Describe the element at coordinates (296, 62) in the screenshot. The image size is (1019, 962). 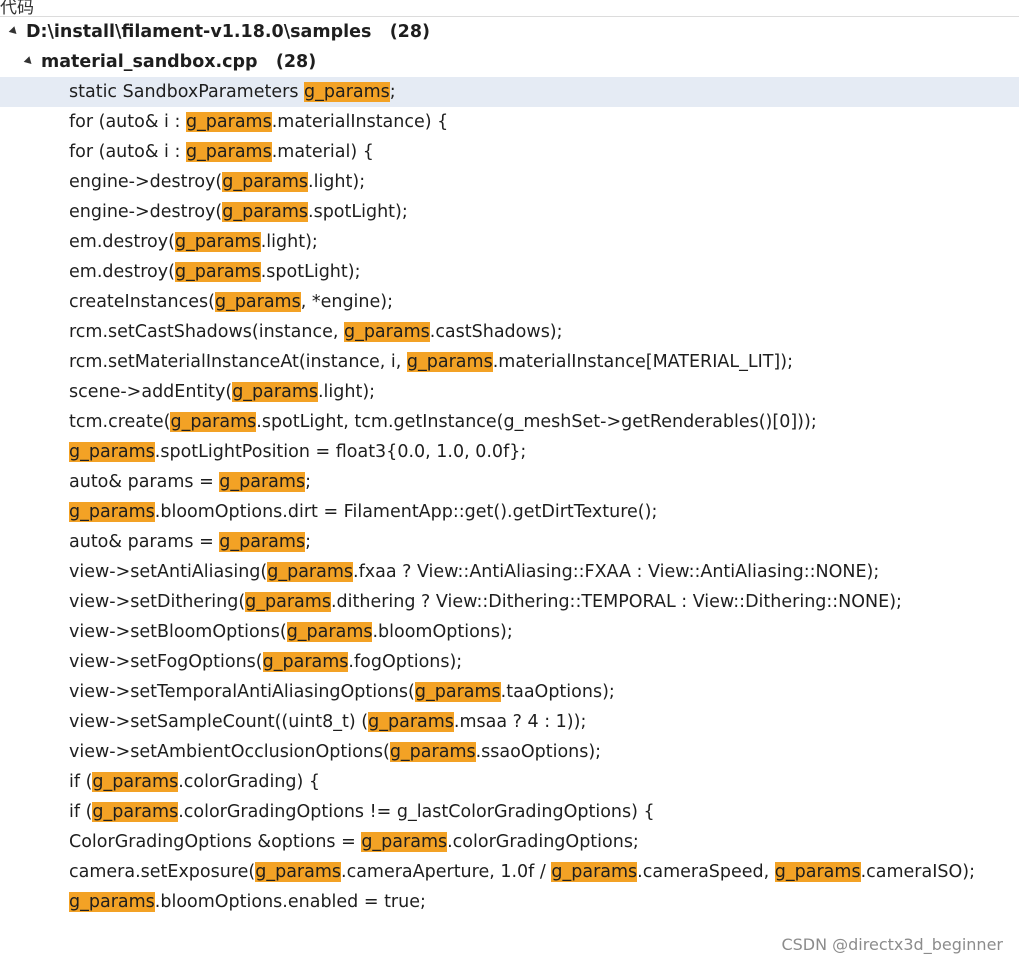
I see `file-count: (28)` at that location.